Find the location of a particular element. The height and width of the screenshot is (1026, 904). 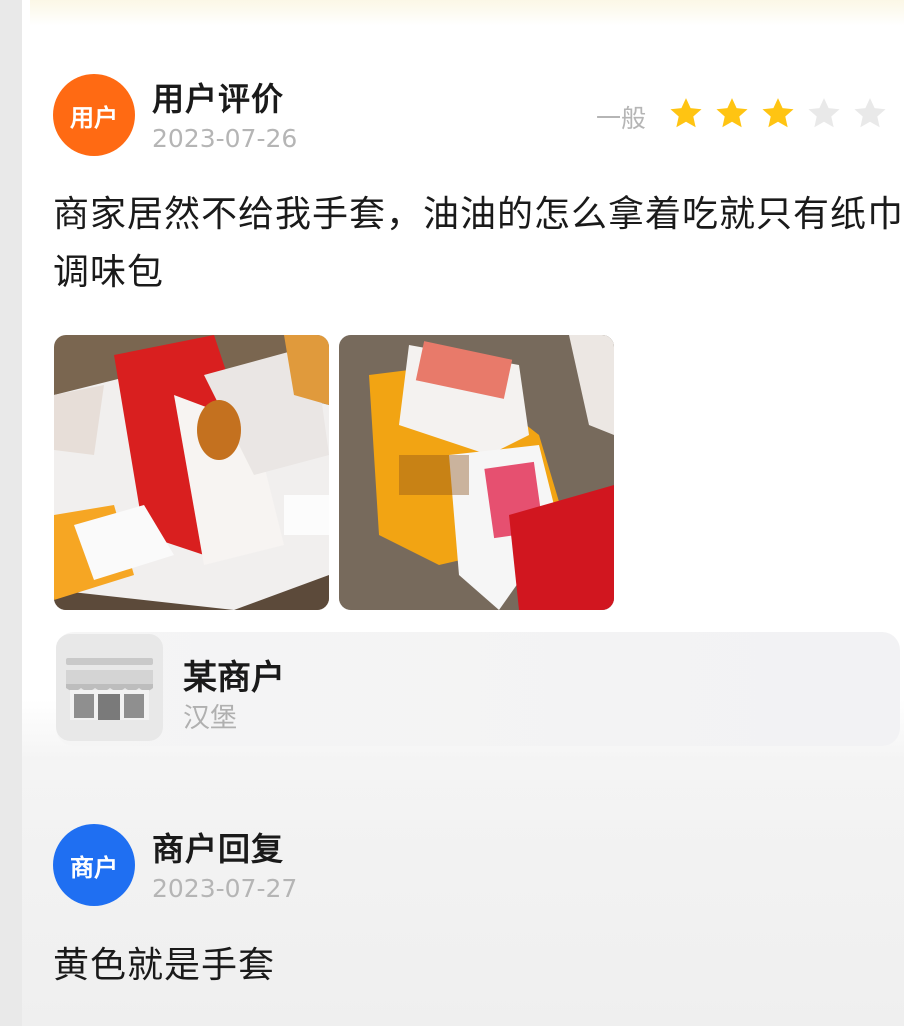

review-date: 2023-07-26 is located at coordinates (225, 138).